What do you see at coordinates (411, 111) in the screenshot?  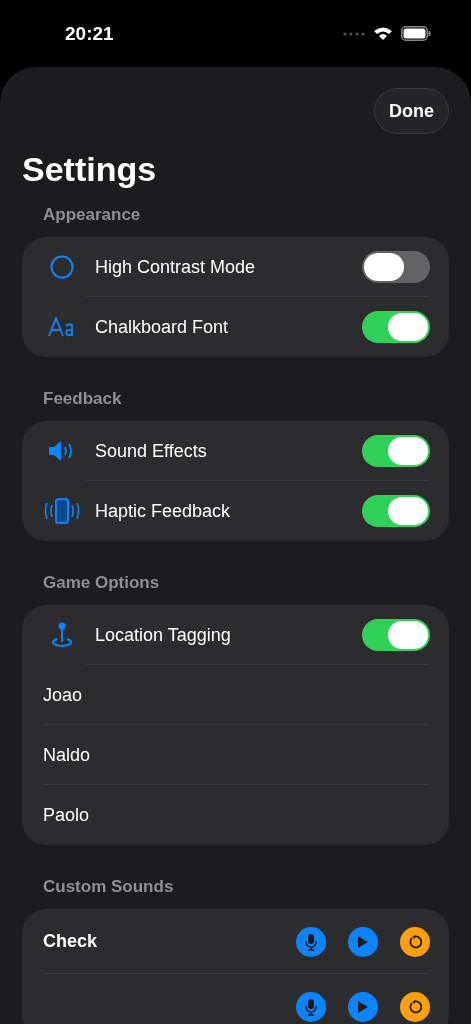 I see `done-button: Done` at bounding box center [411, 111].